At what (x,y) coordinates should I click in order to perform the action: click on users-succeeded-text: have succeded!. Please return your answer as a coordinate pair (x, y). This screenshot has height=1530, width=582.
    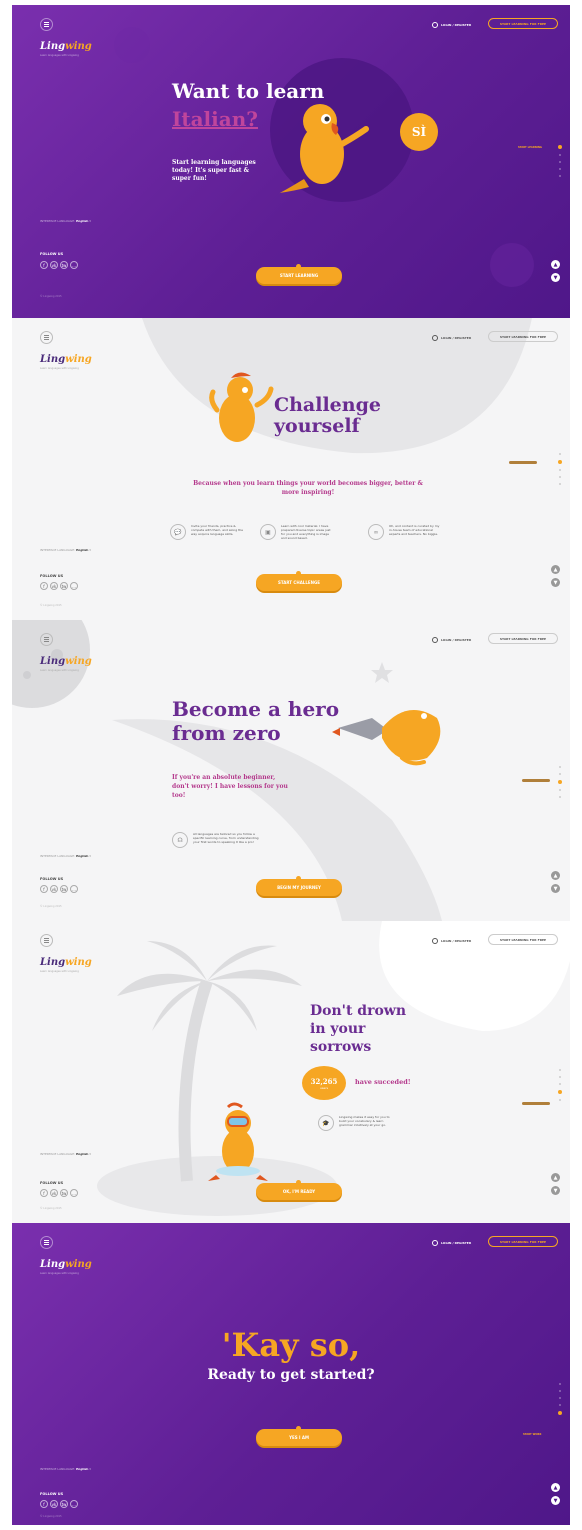
    Looking at the image, I should click on (383, 1082).